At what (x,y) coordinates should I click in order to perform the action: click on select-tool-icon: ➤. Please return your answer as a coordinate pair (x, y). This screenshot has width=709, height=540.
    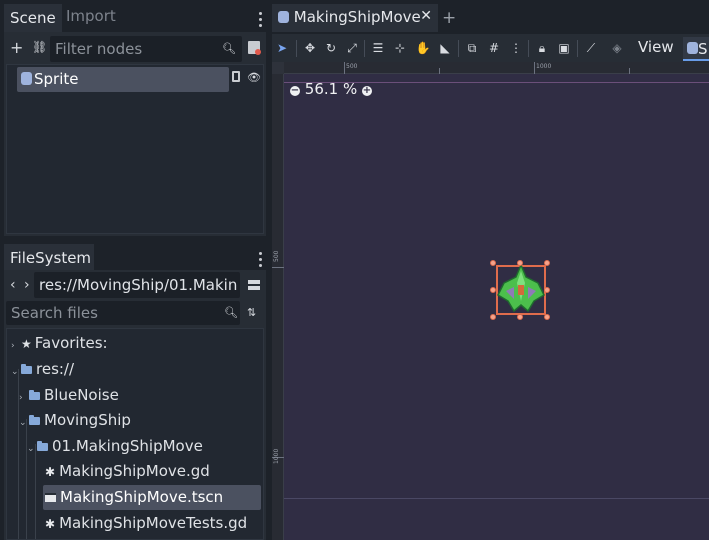
    Looking at the image, I should click on (282, 48).